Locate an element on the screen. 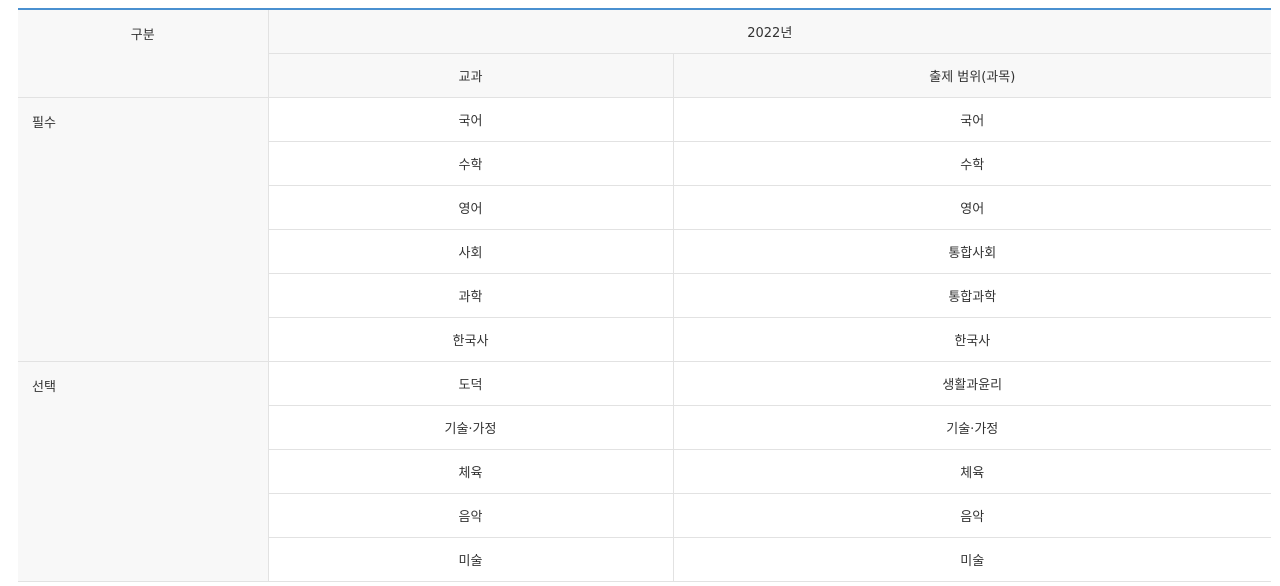 Image resolution: width=1280 pixels, height=586 pixels. subject-cell: 도덕 is located at coordinates (470, 383).